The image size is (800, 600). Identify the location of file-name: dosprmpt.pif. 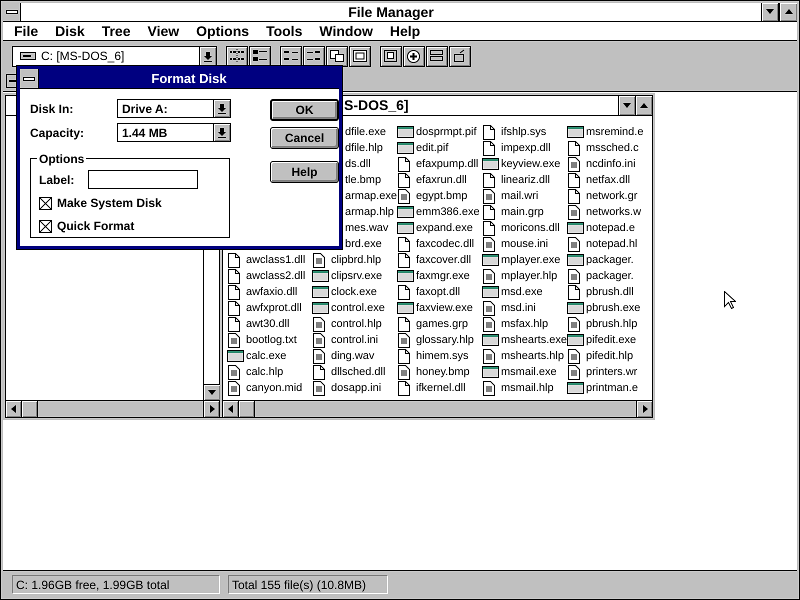
(446, 132).